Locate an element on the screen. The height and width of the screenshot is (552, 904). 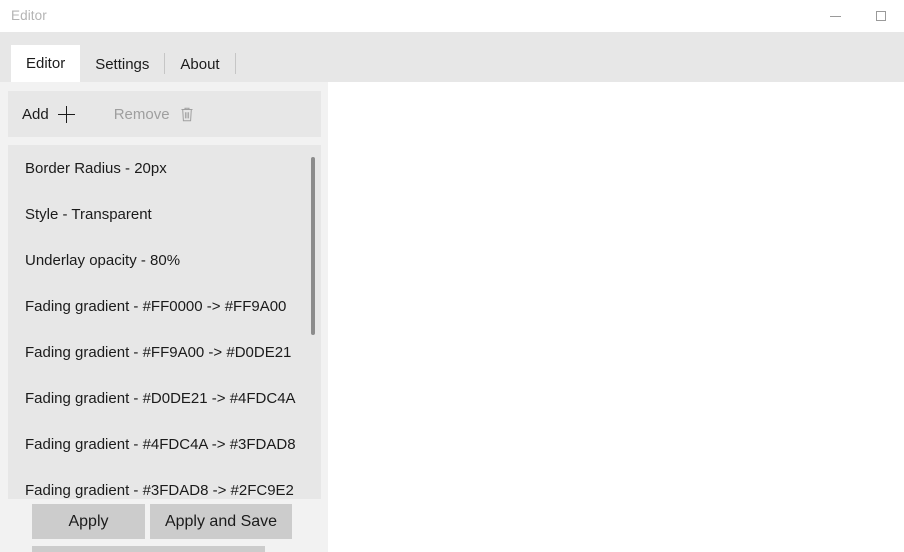
add-button: Add is located at coordinates (48, 114).